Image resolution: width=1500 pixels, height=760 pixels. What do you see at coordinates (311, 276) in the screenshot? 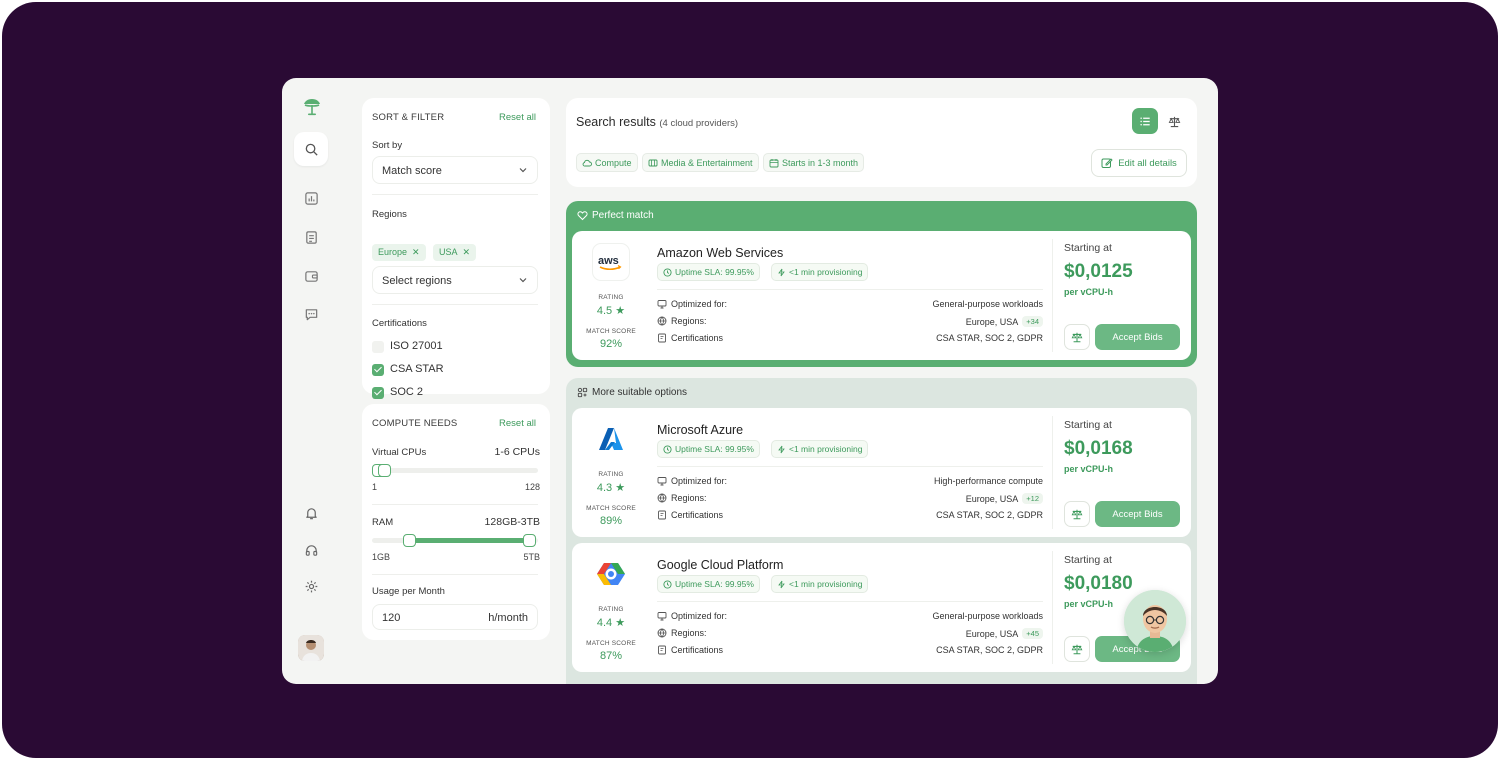
I see `nav-wallet` at bounding box center [311, 276].